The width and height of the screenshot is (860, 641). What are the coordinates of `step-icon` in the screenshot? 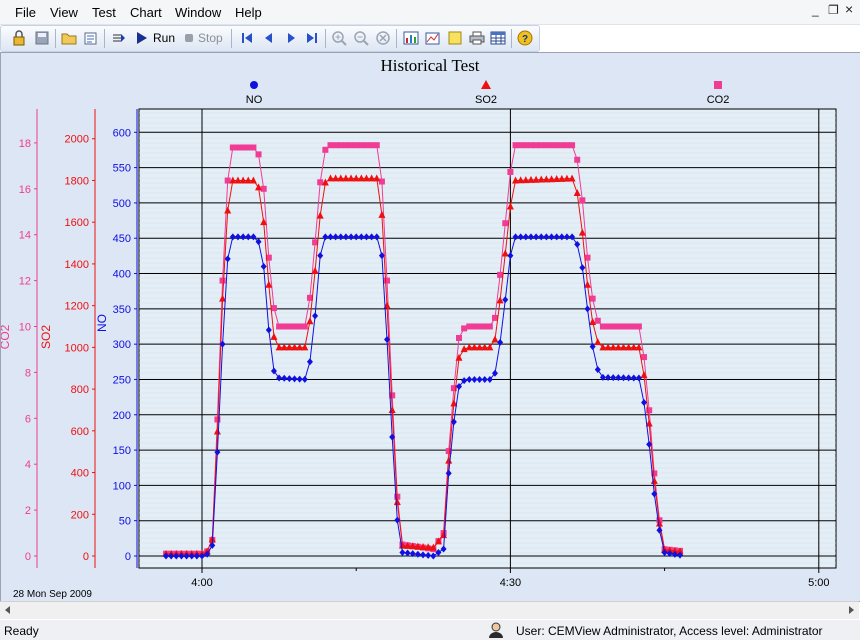 It's located at (119, 38).